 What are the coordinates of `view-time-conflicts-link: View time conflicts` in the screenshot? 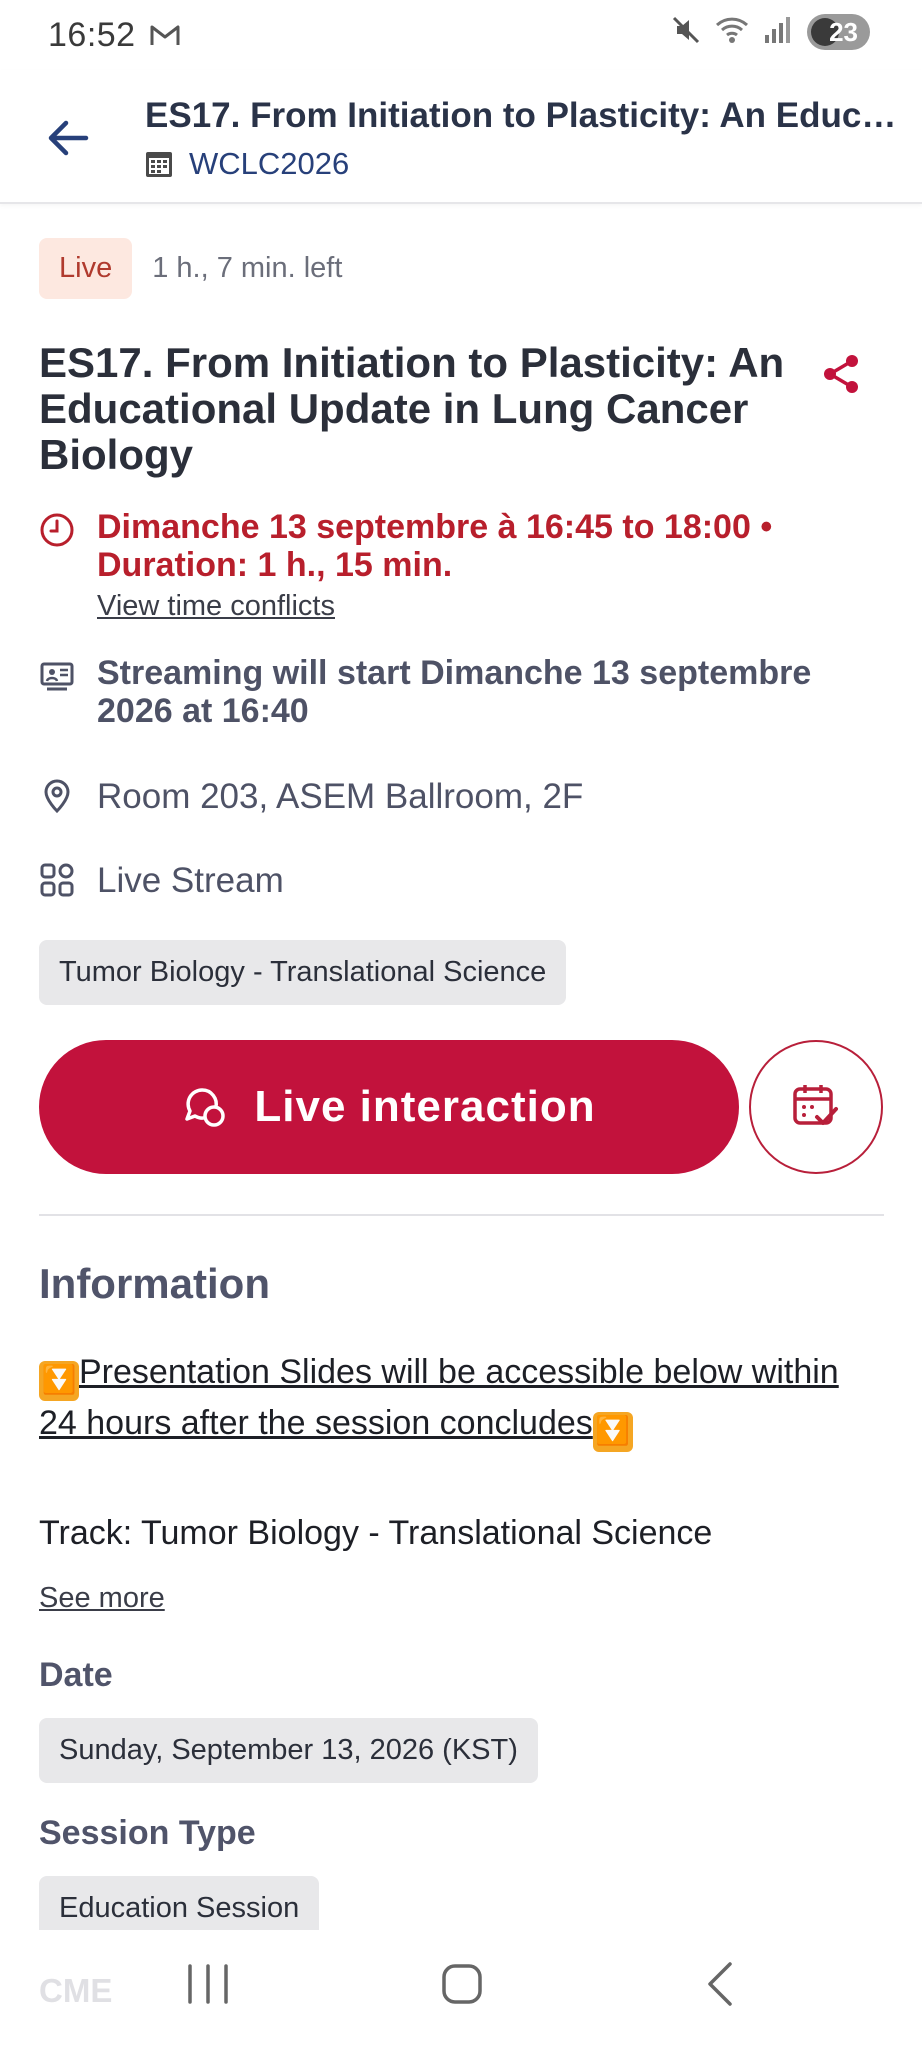 It's located at (457, 606).